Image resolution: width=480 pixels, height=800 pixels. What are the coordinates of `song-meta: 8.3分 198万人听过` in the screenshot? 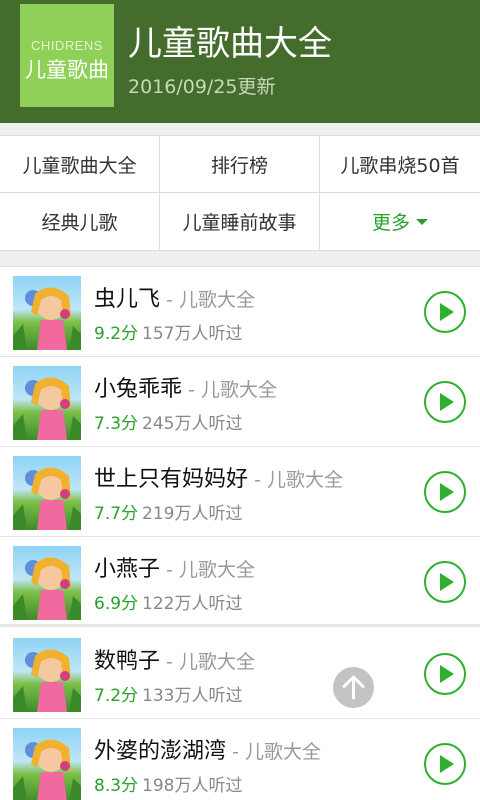 It's located at (168, 783).